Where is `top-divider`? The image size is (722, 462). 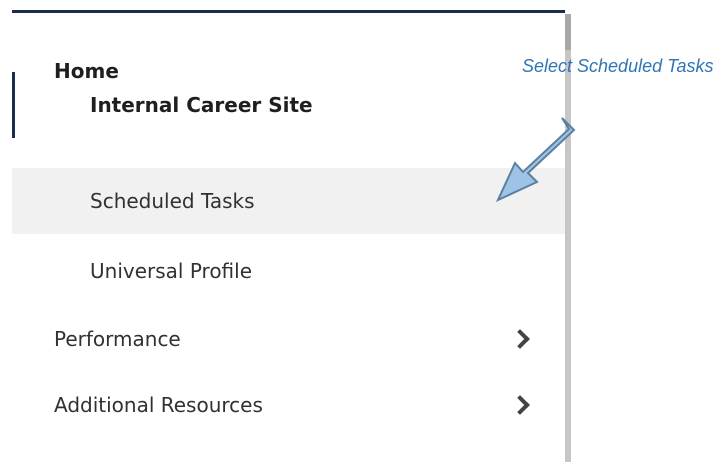 top-divider is located at coordinates (288, 11).